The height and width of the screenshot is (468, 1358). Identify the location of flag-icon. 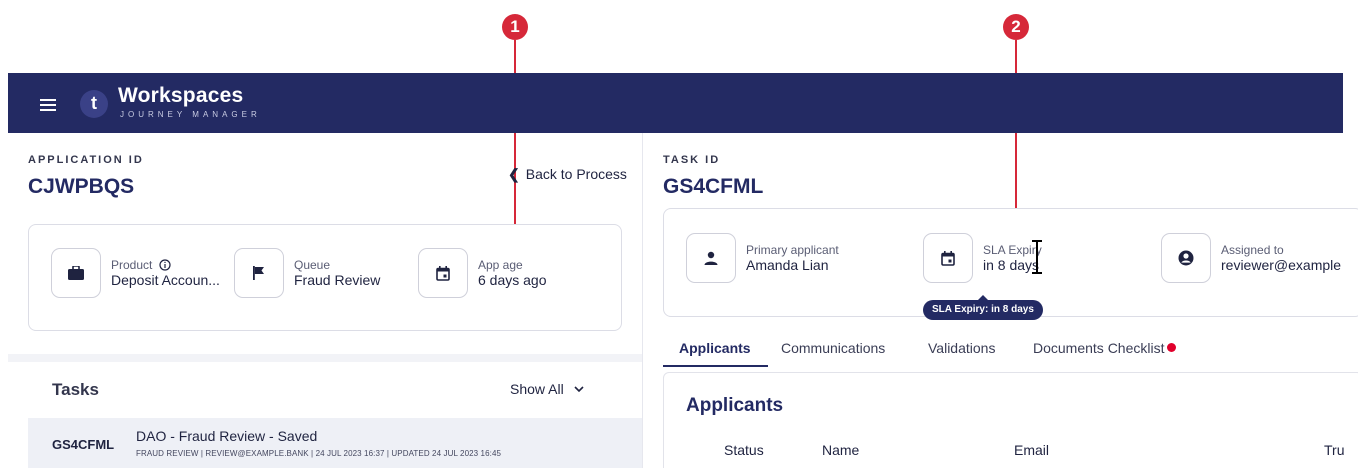
(259, 273).